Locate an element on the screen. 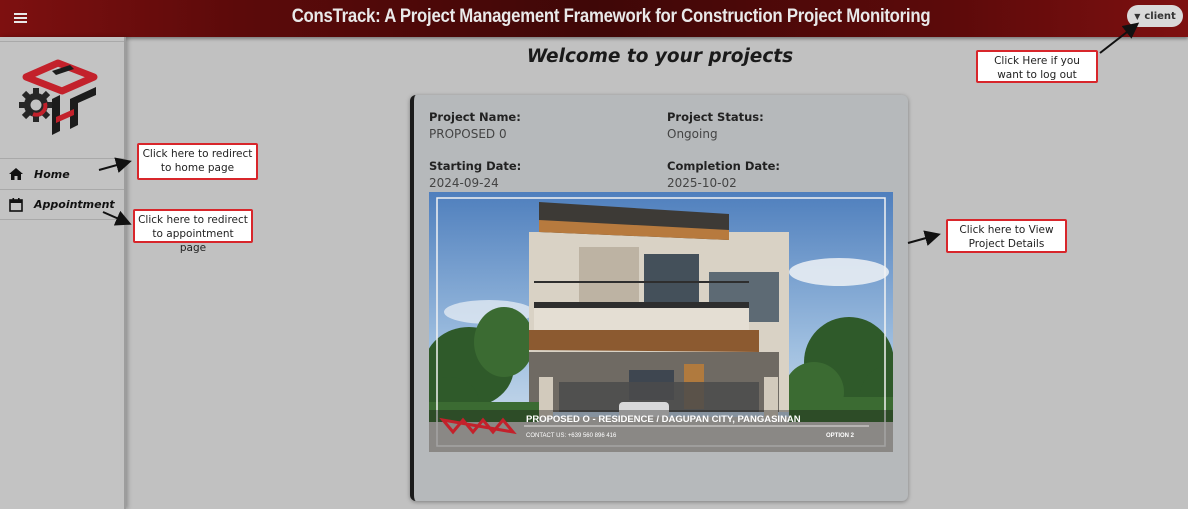 The width and height of the screenshot is (1188, 509). sidebar-item-label: Appointment is located at coordinates (74, 204).